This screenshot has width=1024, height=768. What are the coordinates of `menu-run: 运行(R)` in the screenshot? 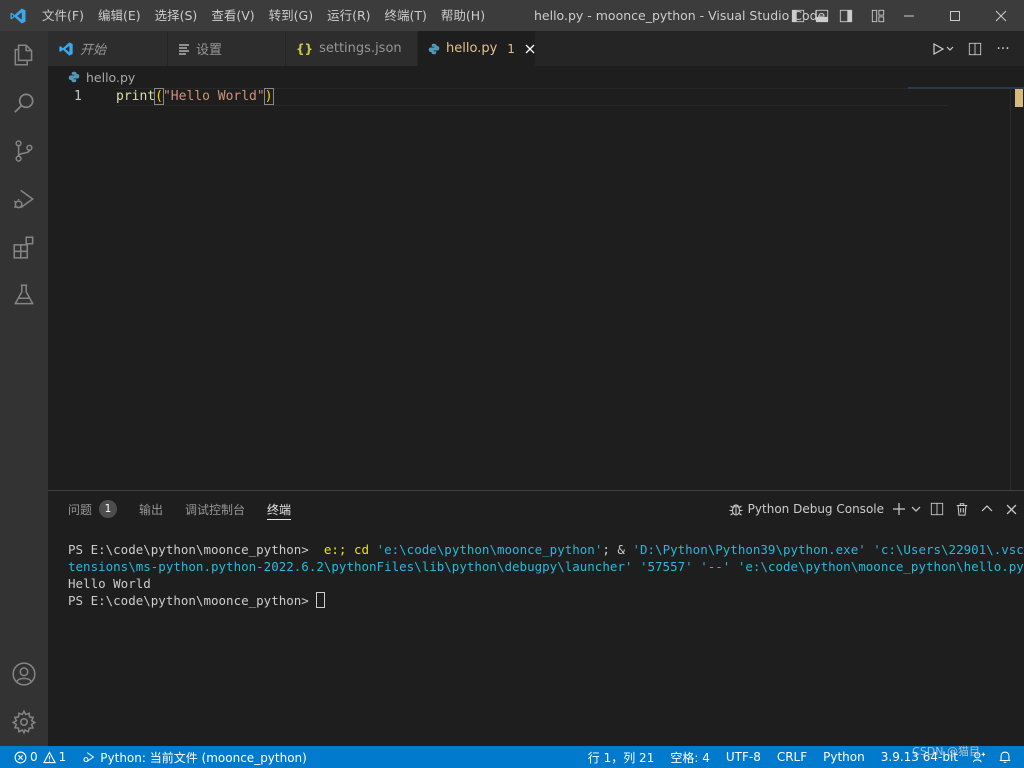 It's located at (348, 15).